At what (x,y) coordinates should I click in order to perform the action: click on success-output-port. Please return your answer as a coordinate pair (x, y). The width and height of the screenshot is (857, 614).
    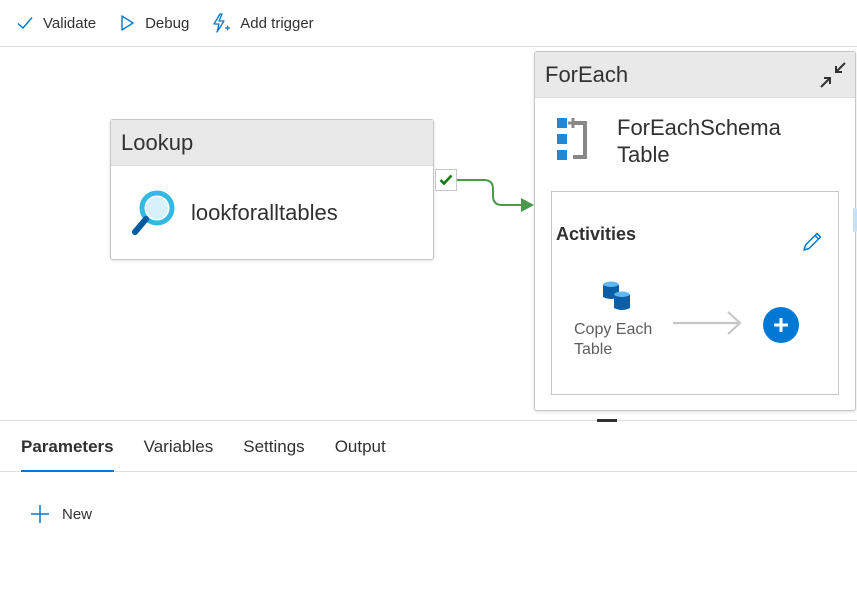
    Looking at the image, I should click on (446, 180).